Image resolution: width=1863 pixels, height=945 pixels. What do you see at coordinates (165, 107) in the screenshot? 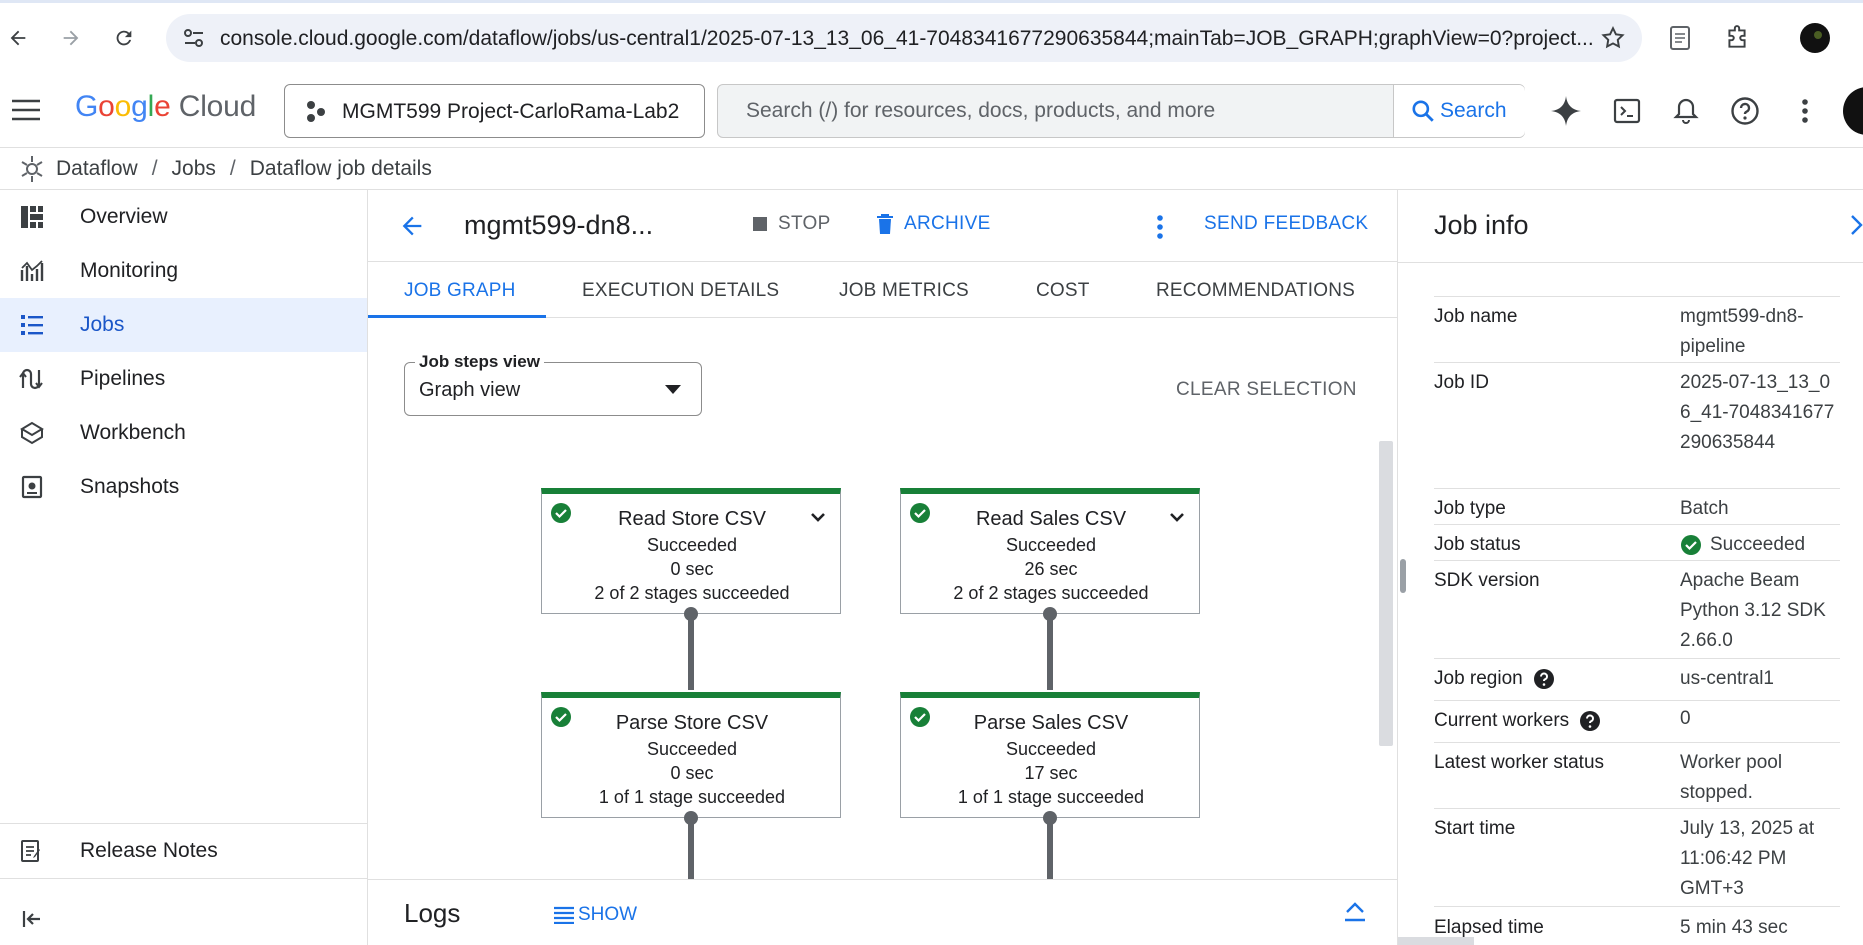
I see `google-cloud-logo: Google Cloud` at bounding box center [165, 107].